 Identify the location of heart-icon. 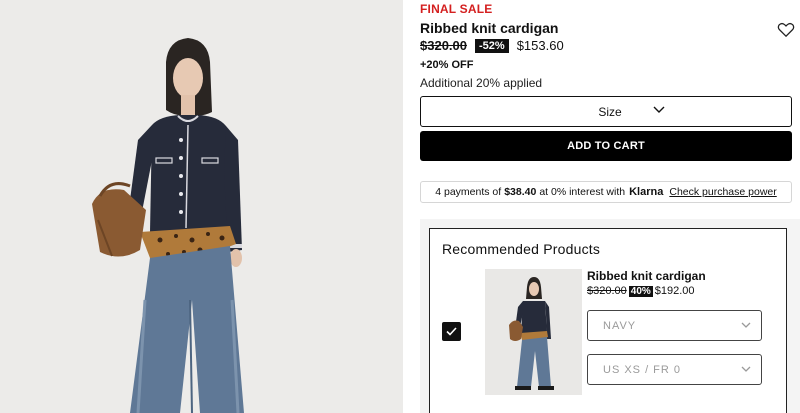
(786, 30).